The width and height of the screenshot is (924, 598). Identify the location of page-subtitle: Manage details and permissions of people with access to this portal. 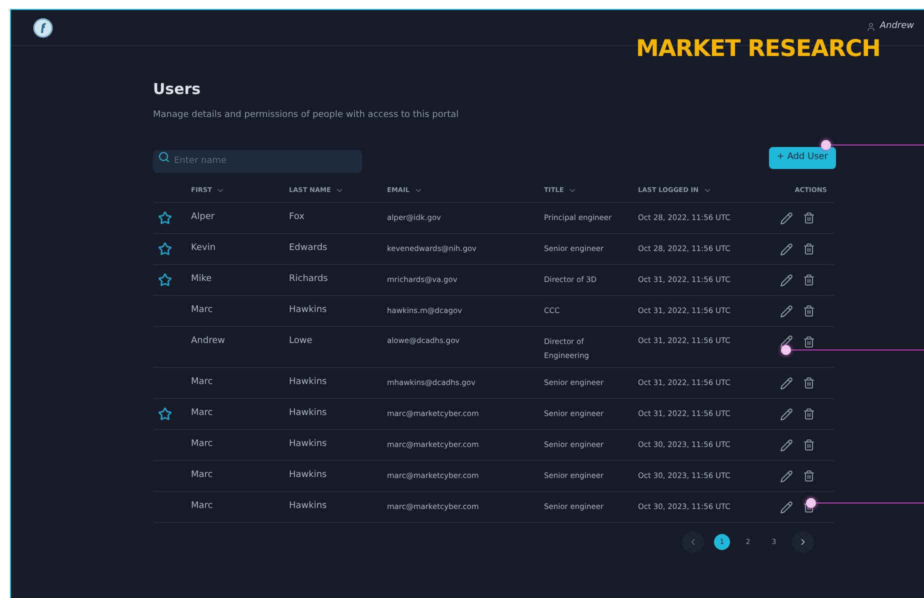
(306, 115).